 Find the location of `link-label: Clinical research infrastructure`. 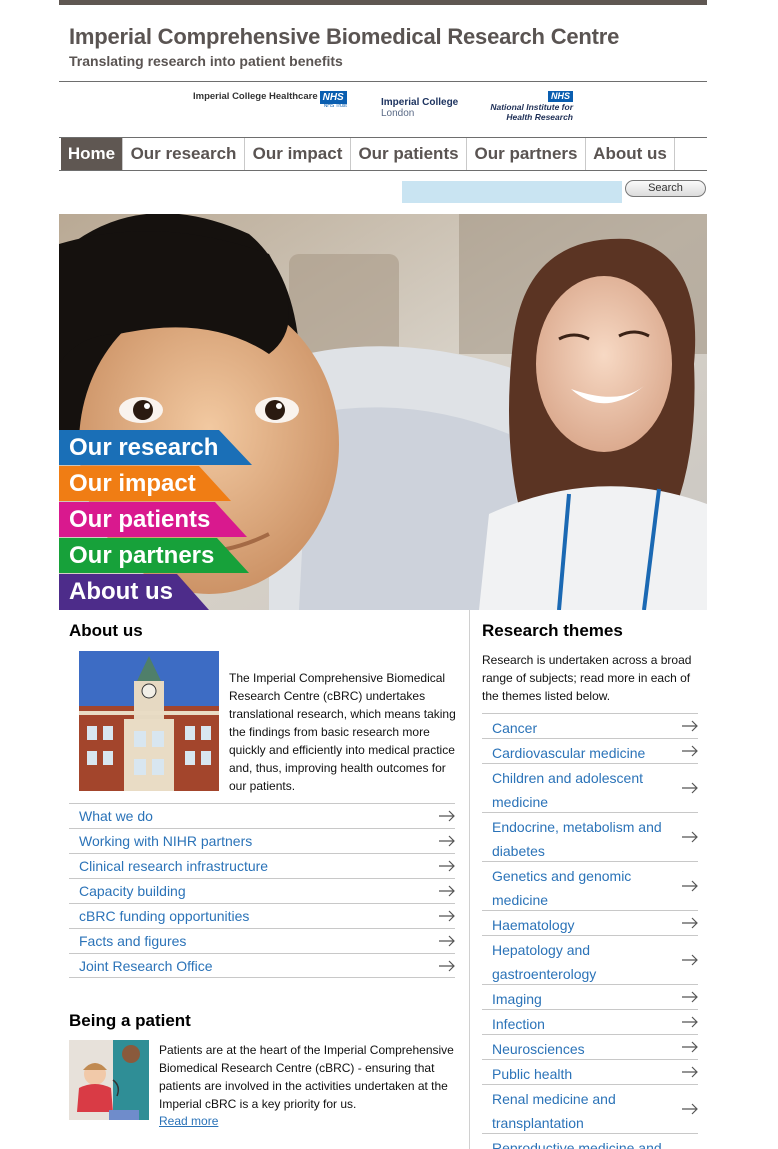

link-label: Clinical research infrastructure is located at coordinates (174, 866).